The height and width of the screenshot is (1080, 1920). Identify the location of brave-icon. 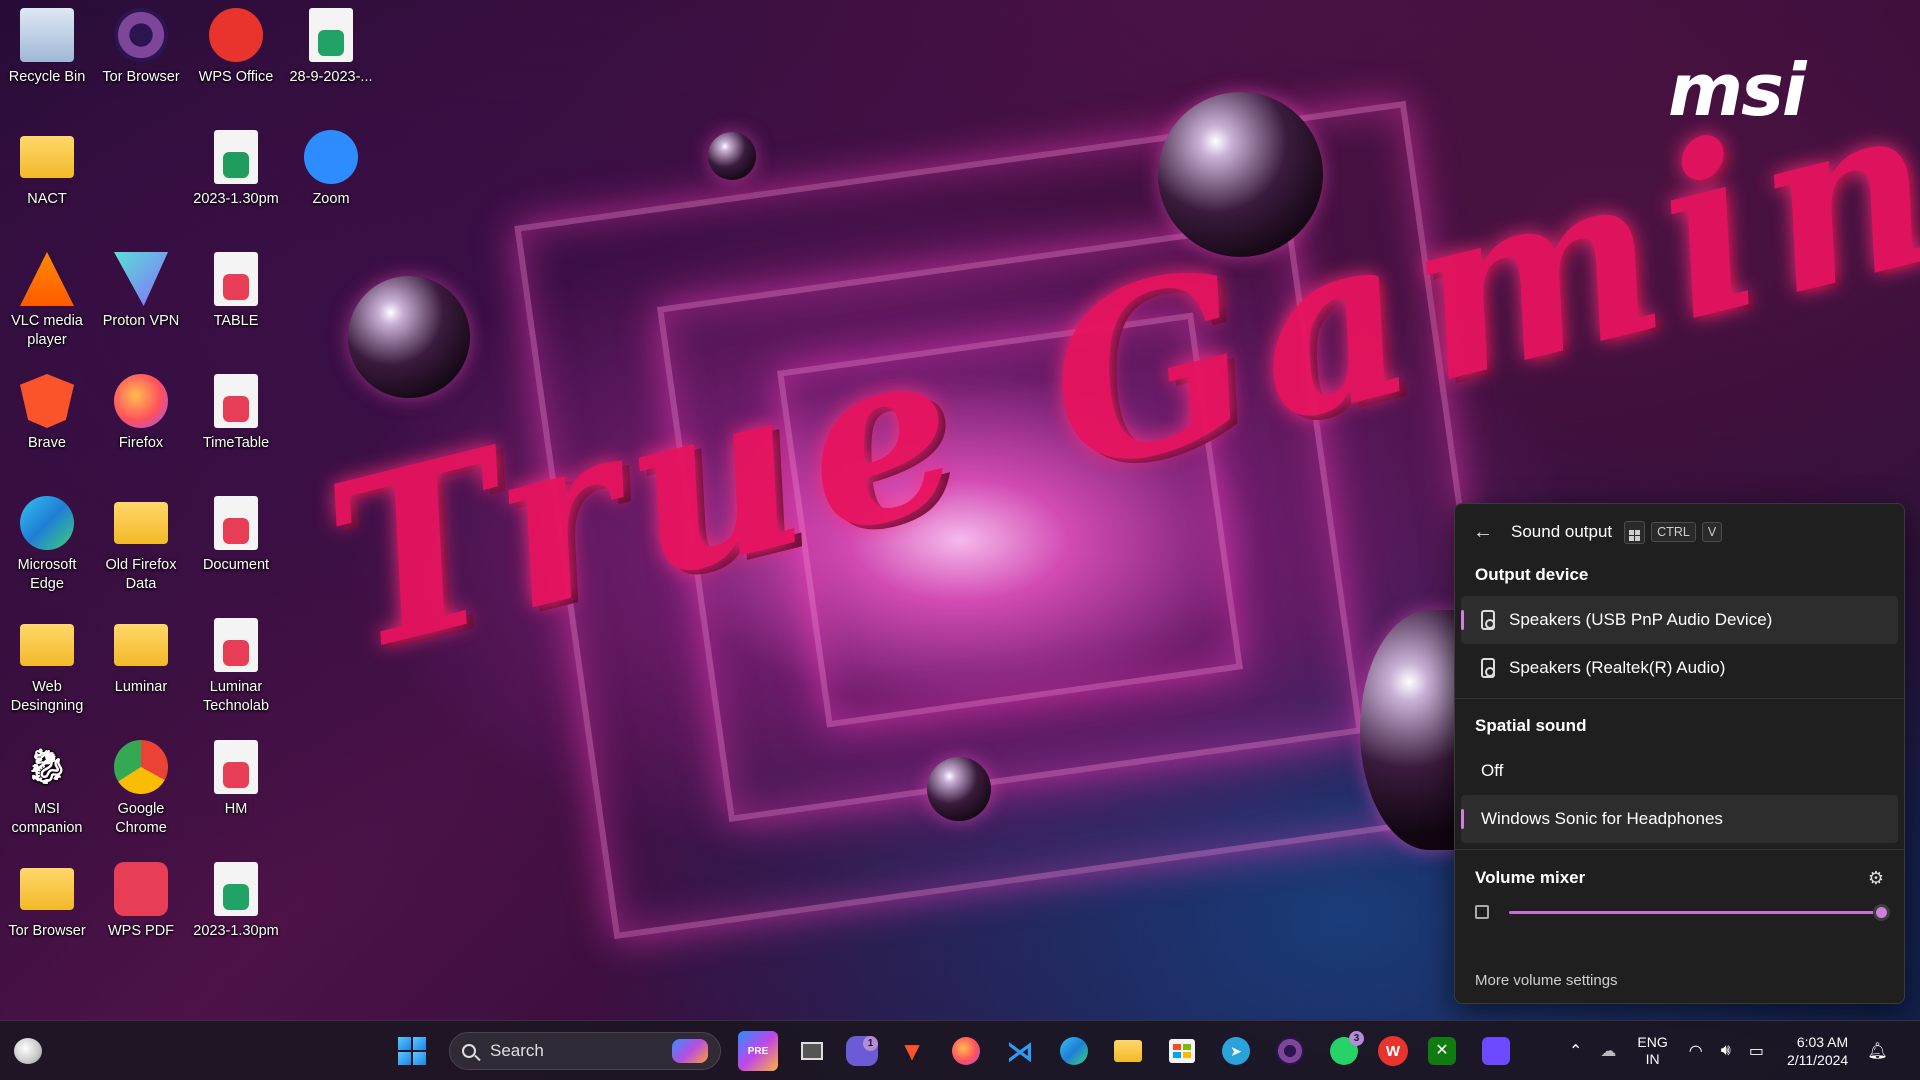
(47, 401).